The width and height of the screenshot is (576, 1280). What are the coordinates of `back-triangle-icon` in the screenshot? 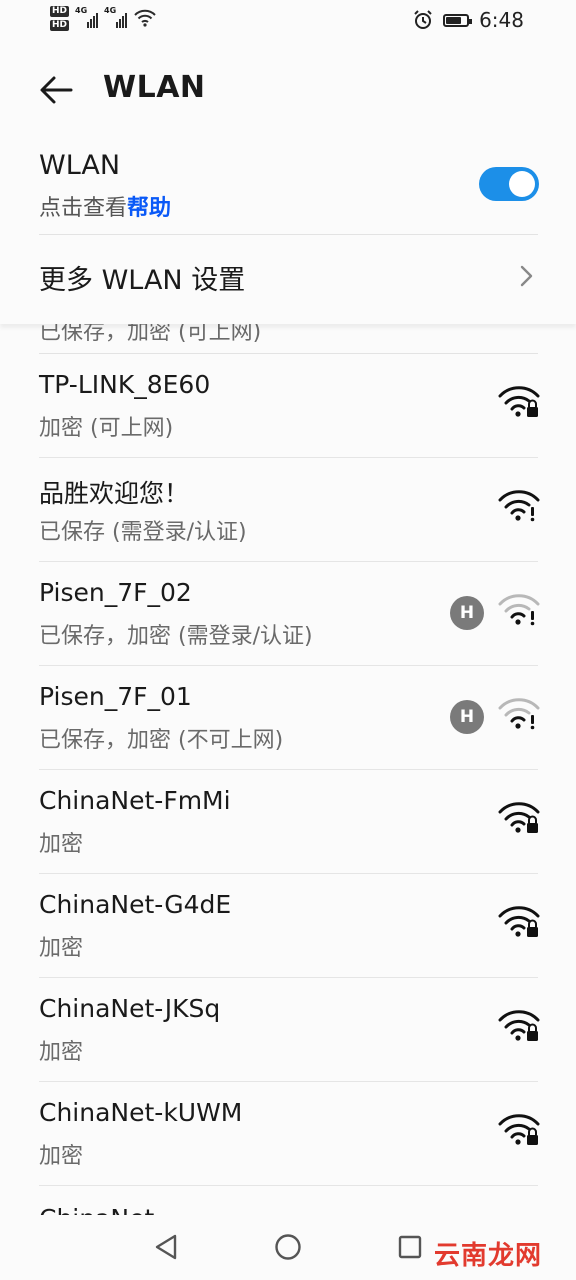 It's located at (166, 1247).